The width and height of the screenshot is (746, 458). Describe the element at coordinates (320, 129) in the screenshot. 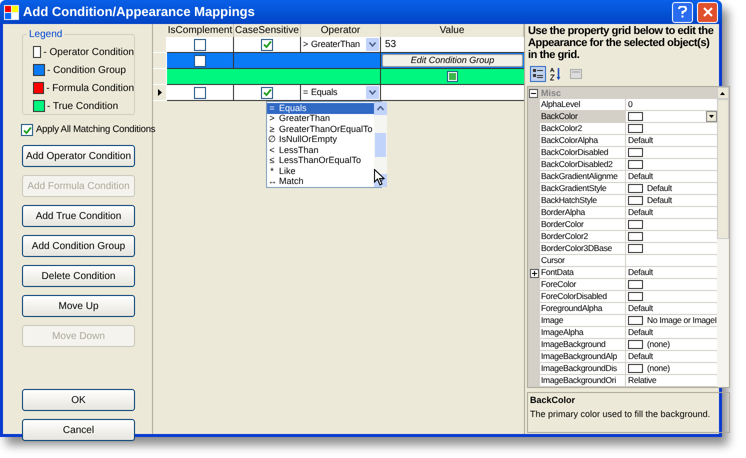

I see `dropdown-option: ≥ GreaterThanOrEqualTo` at that location.